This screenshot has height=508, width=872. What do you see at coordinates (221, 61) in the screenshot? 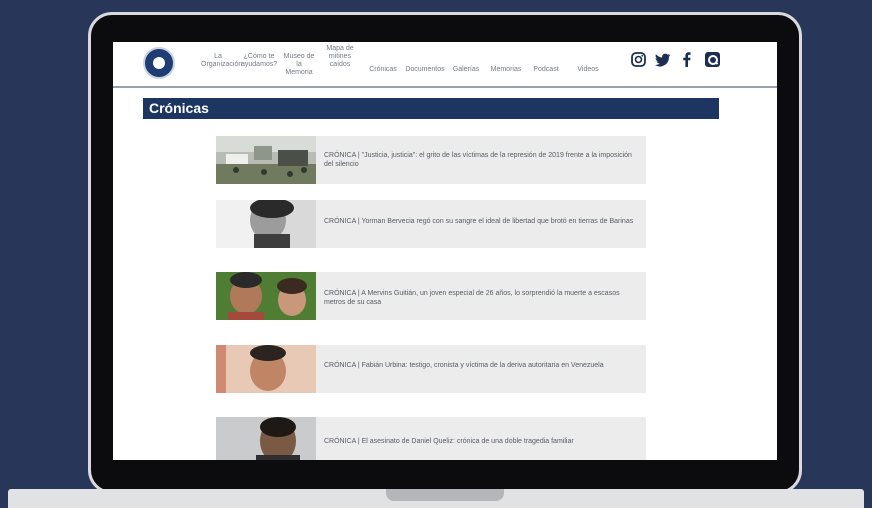
I see `nav-item-organizacion: La Organización` at bounding box center [221, 61].